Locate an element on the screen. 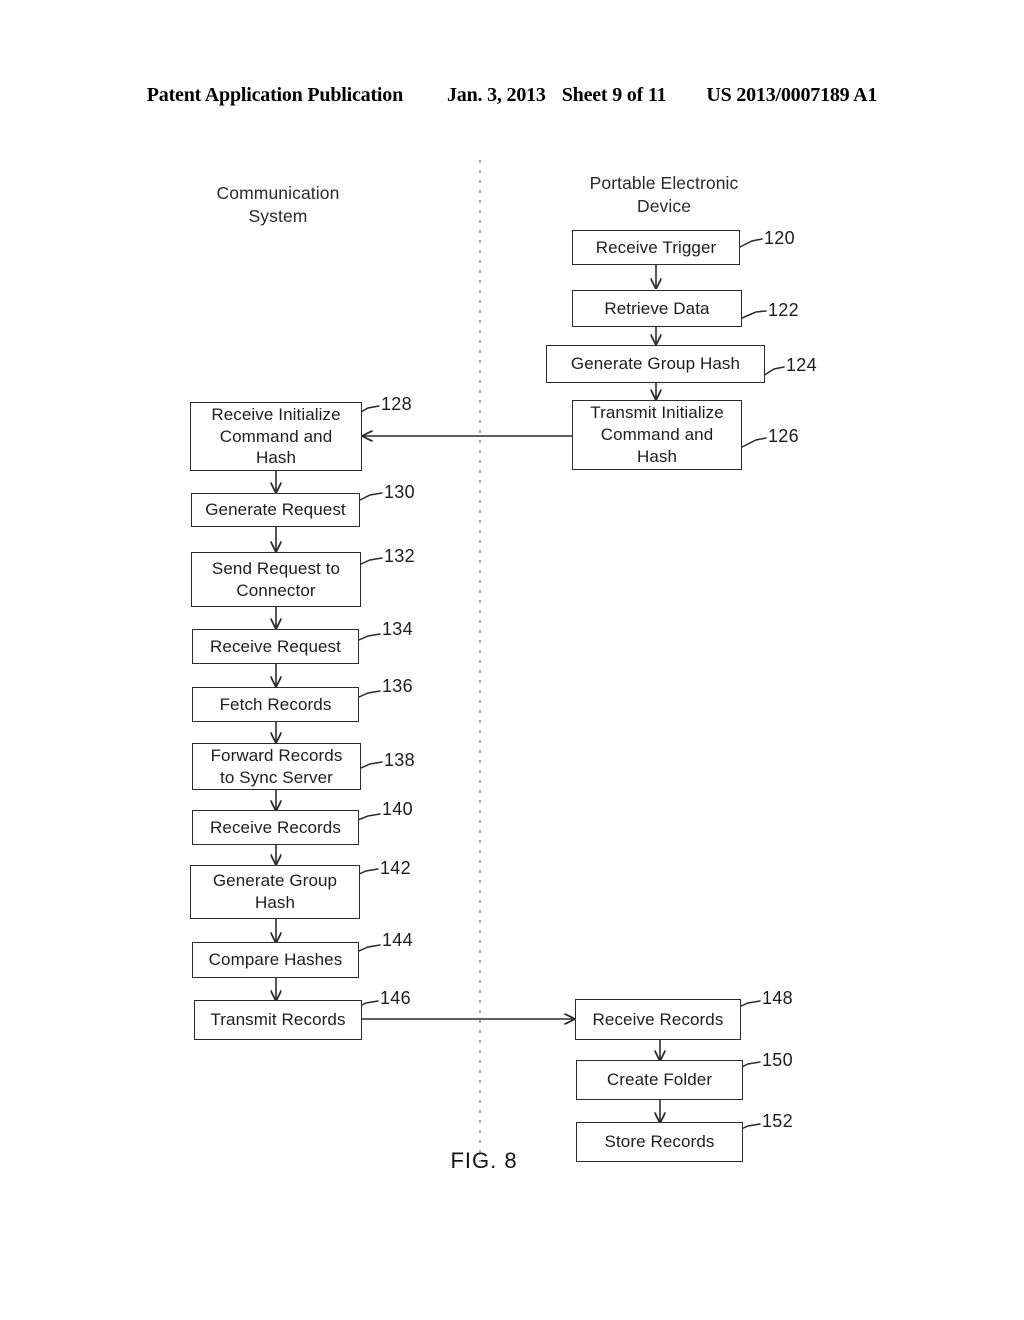  flow-box-store-records: Store Records is located at coordinates (659, 1142).